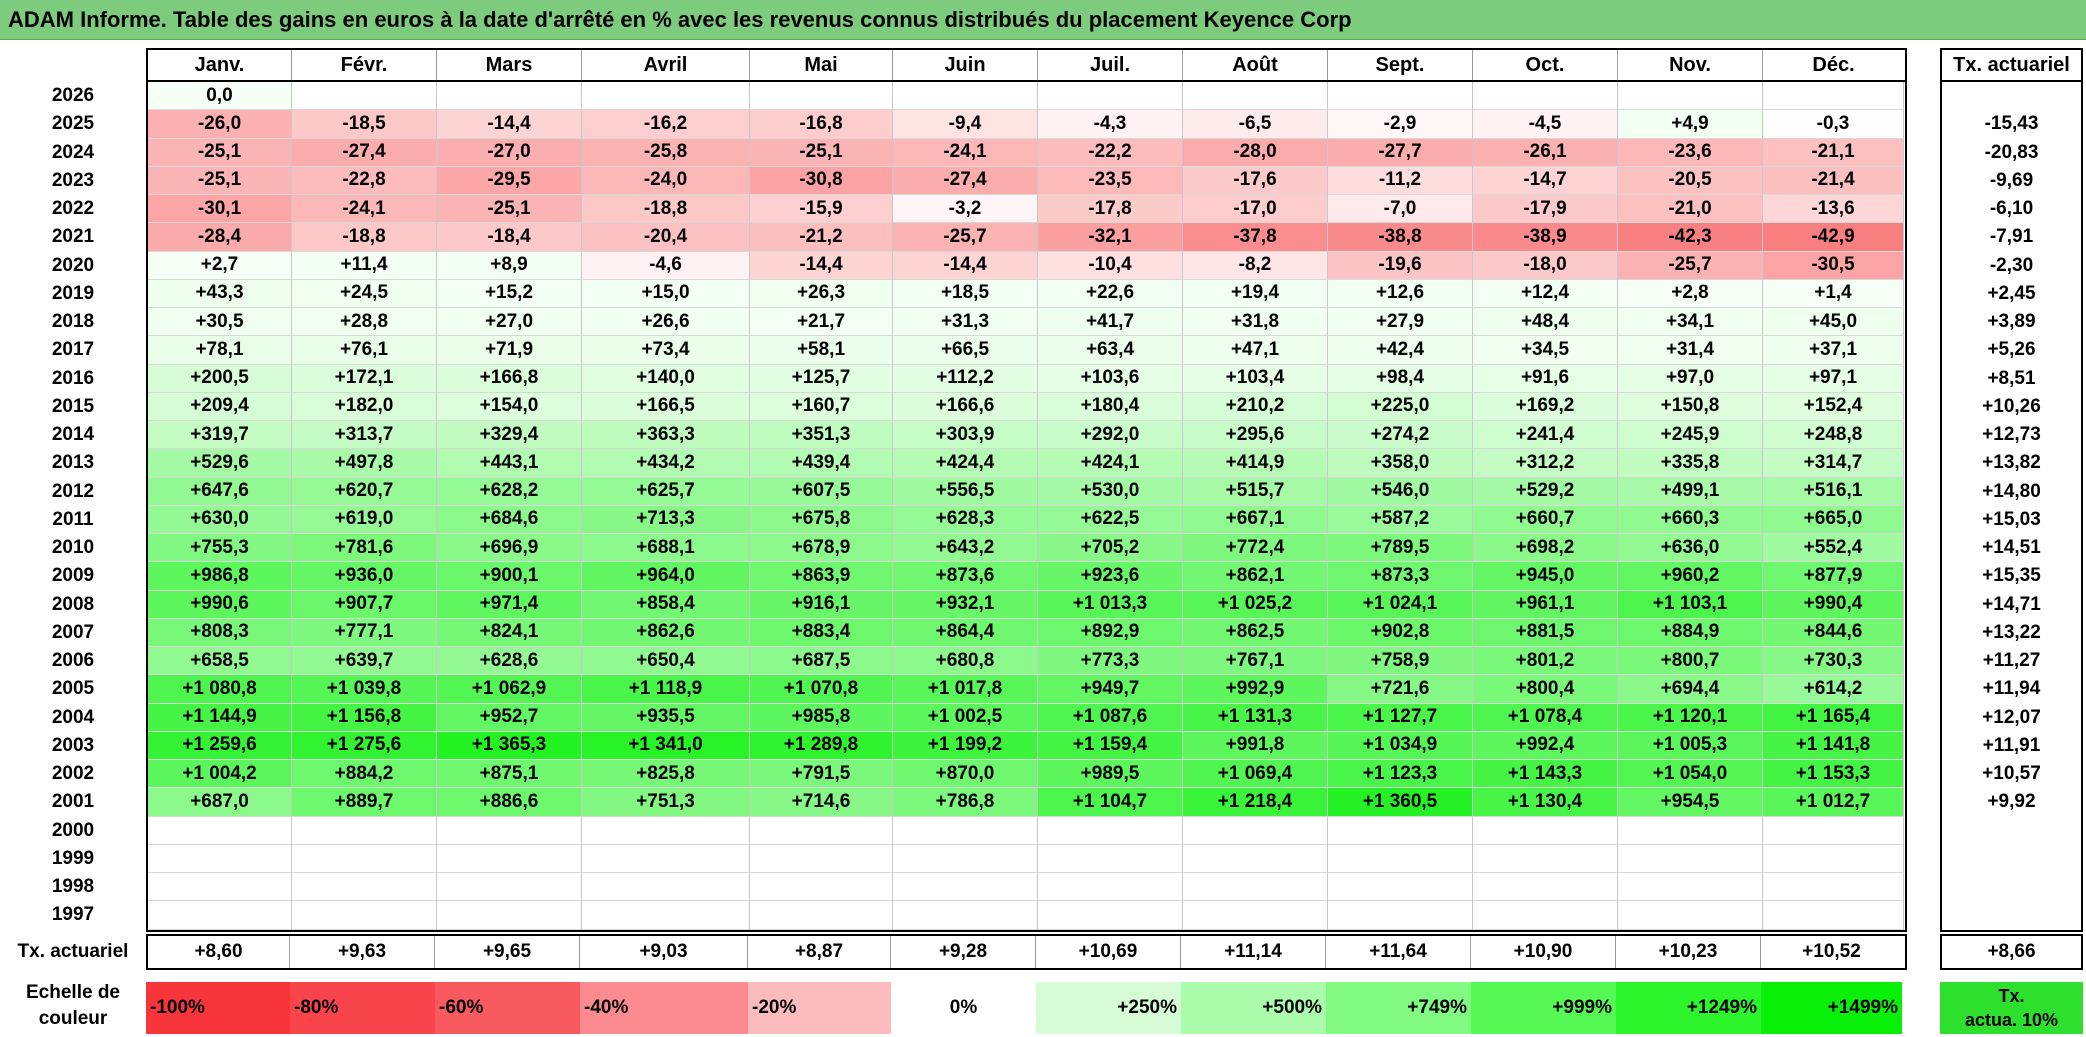  What do you see at coordinates (1690, 350) in the screenshot?
I see `gain-cell: +31,4` at bounding box center [1690, 350].